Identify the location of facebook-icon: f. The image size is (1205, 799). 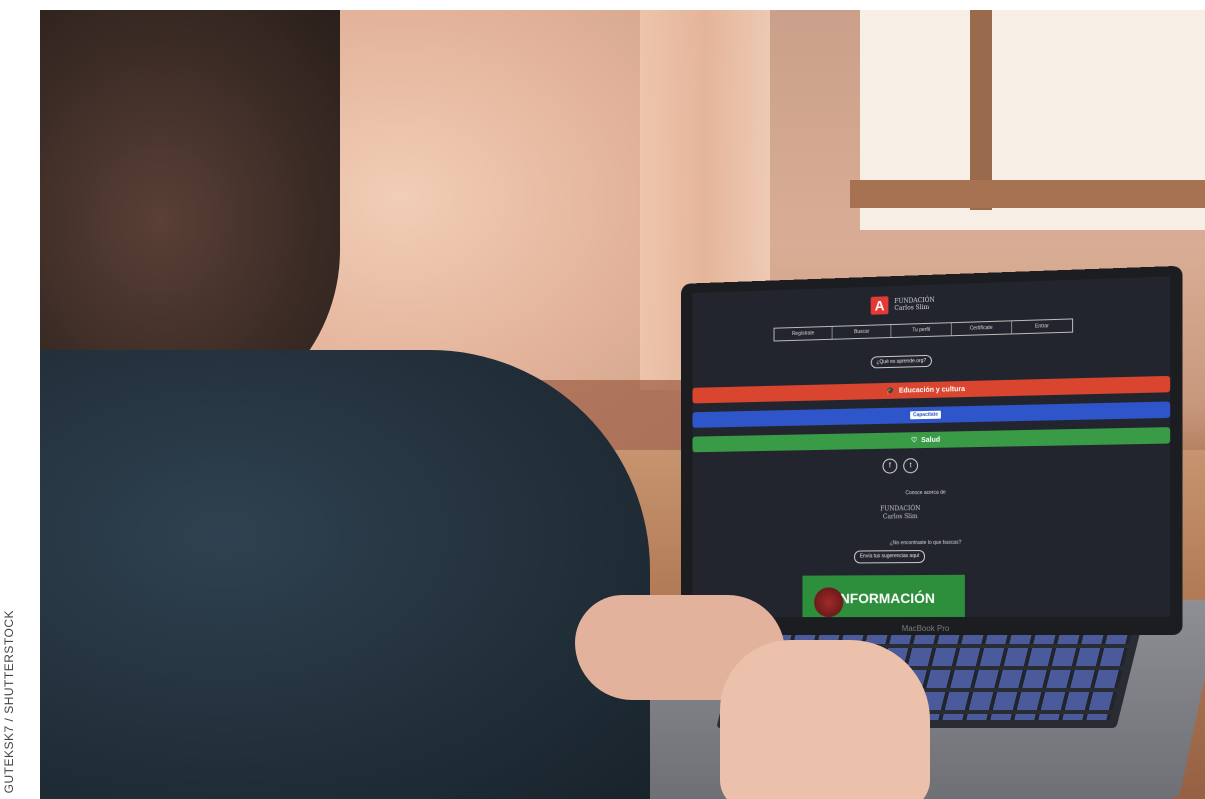
(890, 466).